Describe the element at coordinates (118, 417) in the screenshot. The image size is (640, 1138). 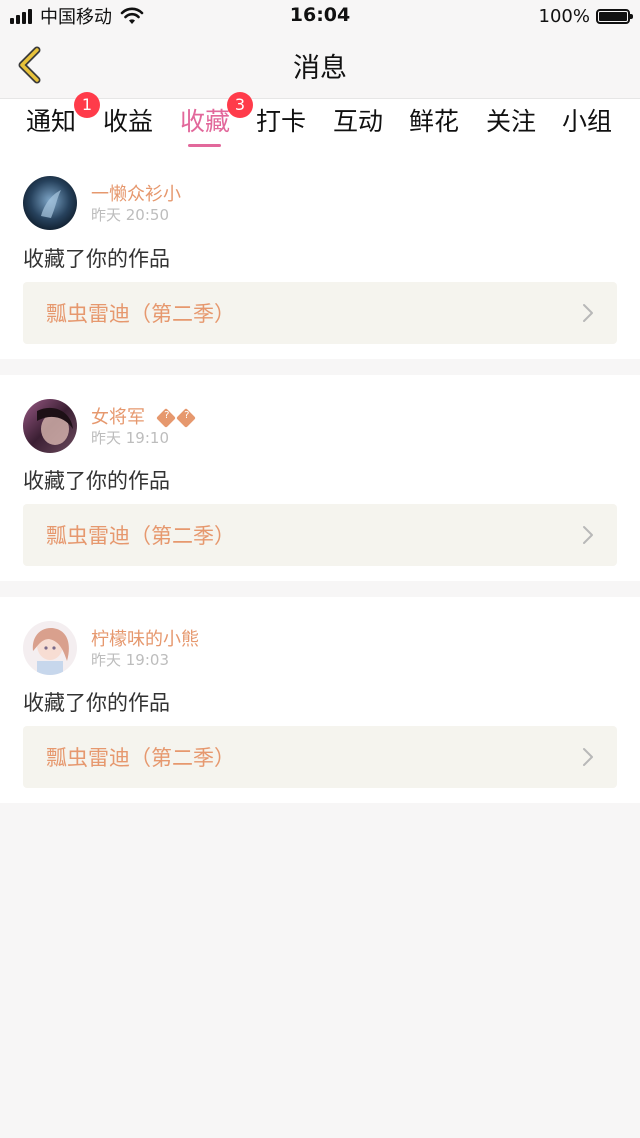
I see `user-name-text: 女将军` at that location.